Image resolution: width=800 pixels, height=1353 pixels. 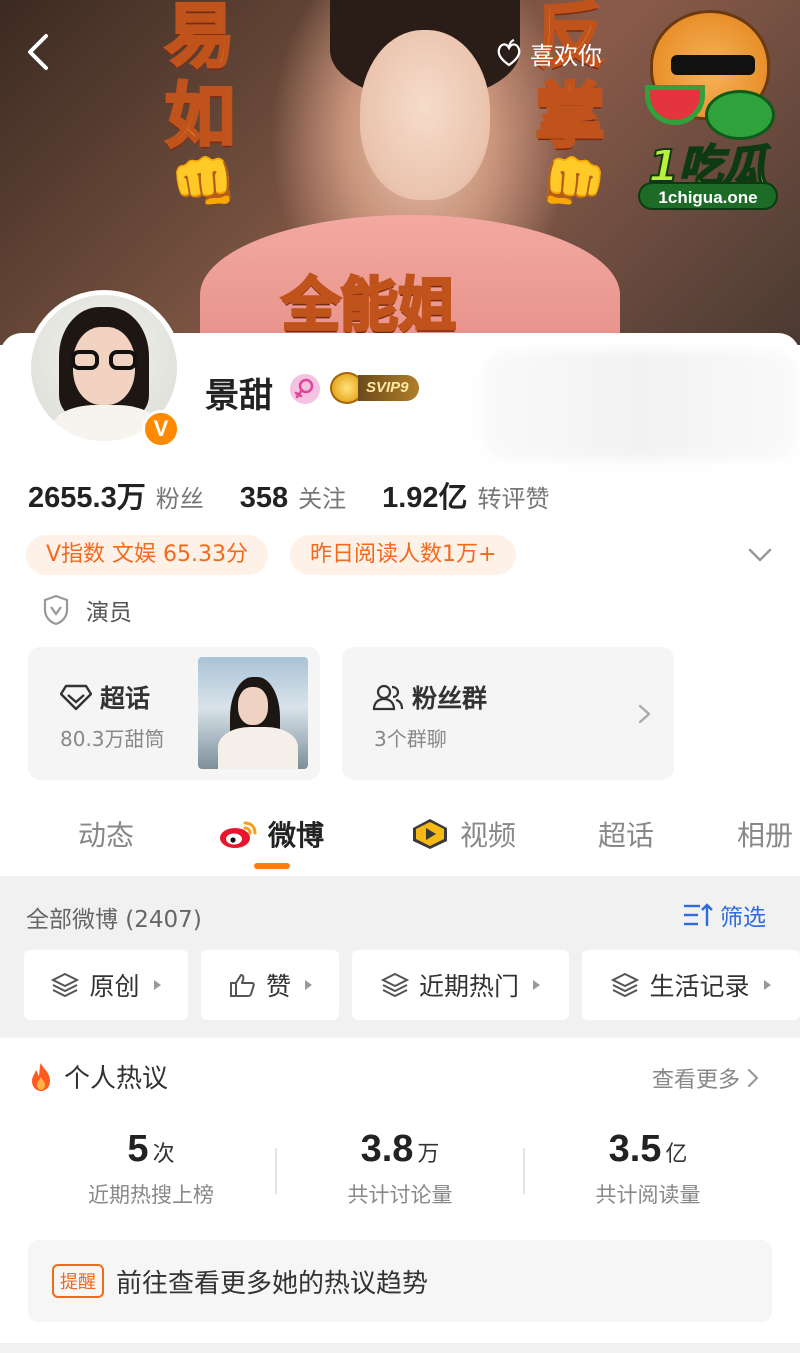 I want to click on role-label: 演员, so click(x=109, y=613).